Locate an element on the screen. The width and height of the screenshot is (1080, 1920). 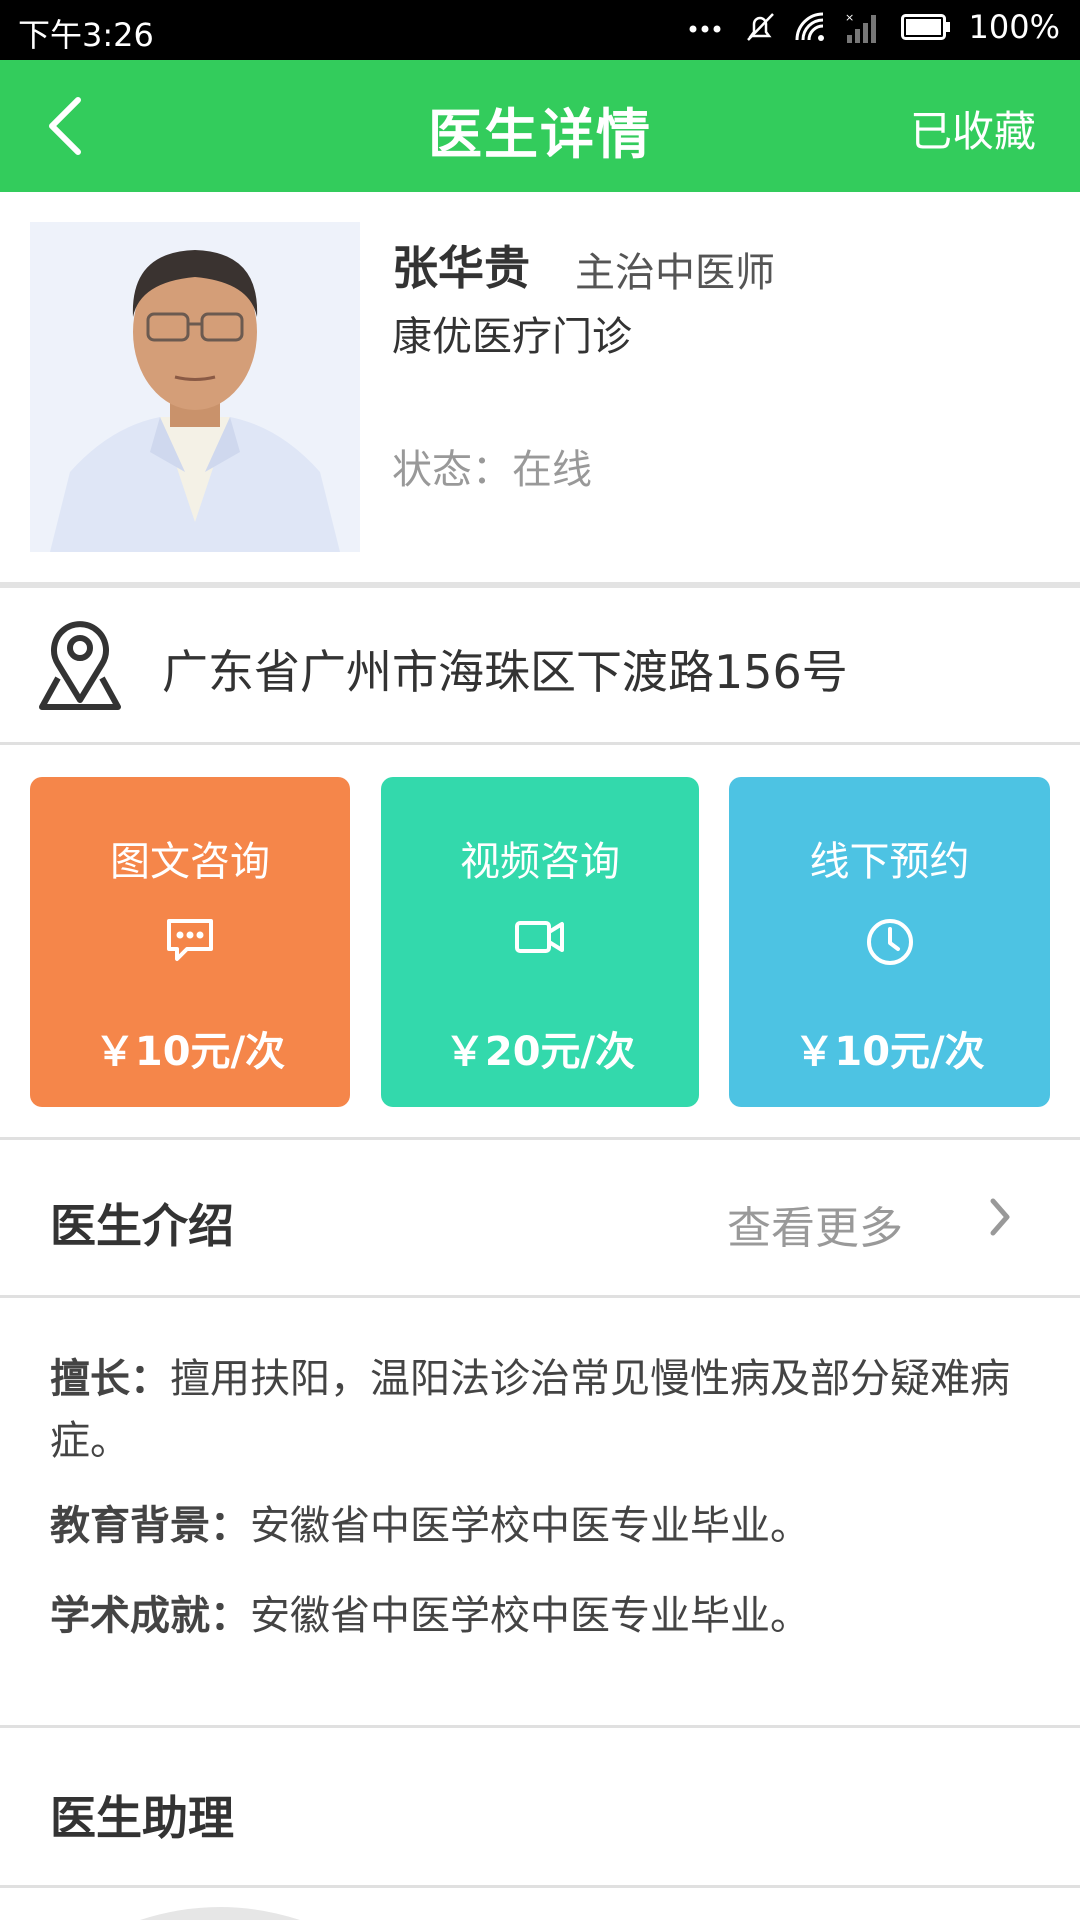
address-row: 广东省广州市海珠区下渡路156号 is located at coordinates (540, 665).